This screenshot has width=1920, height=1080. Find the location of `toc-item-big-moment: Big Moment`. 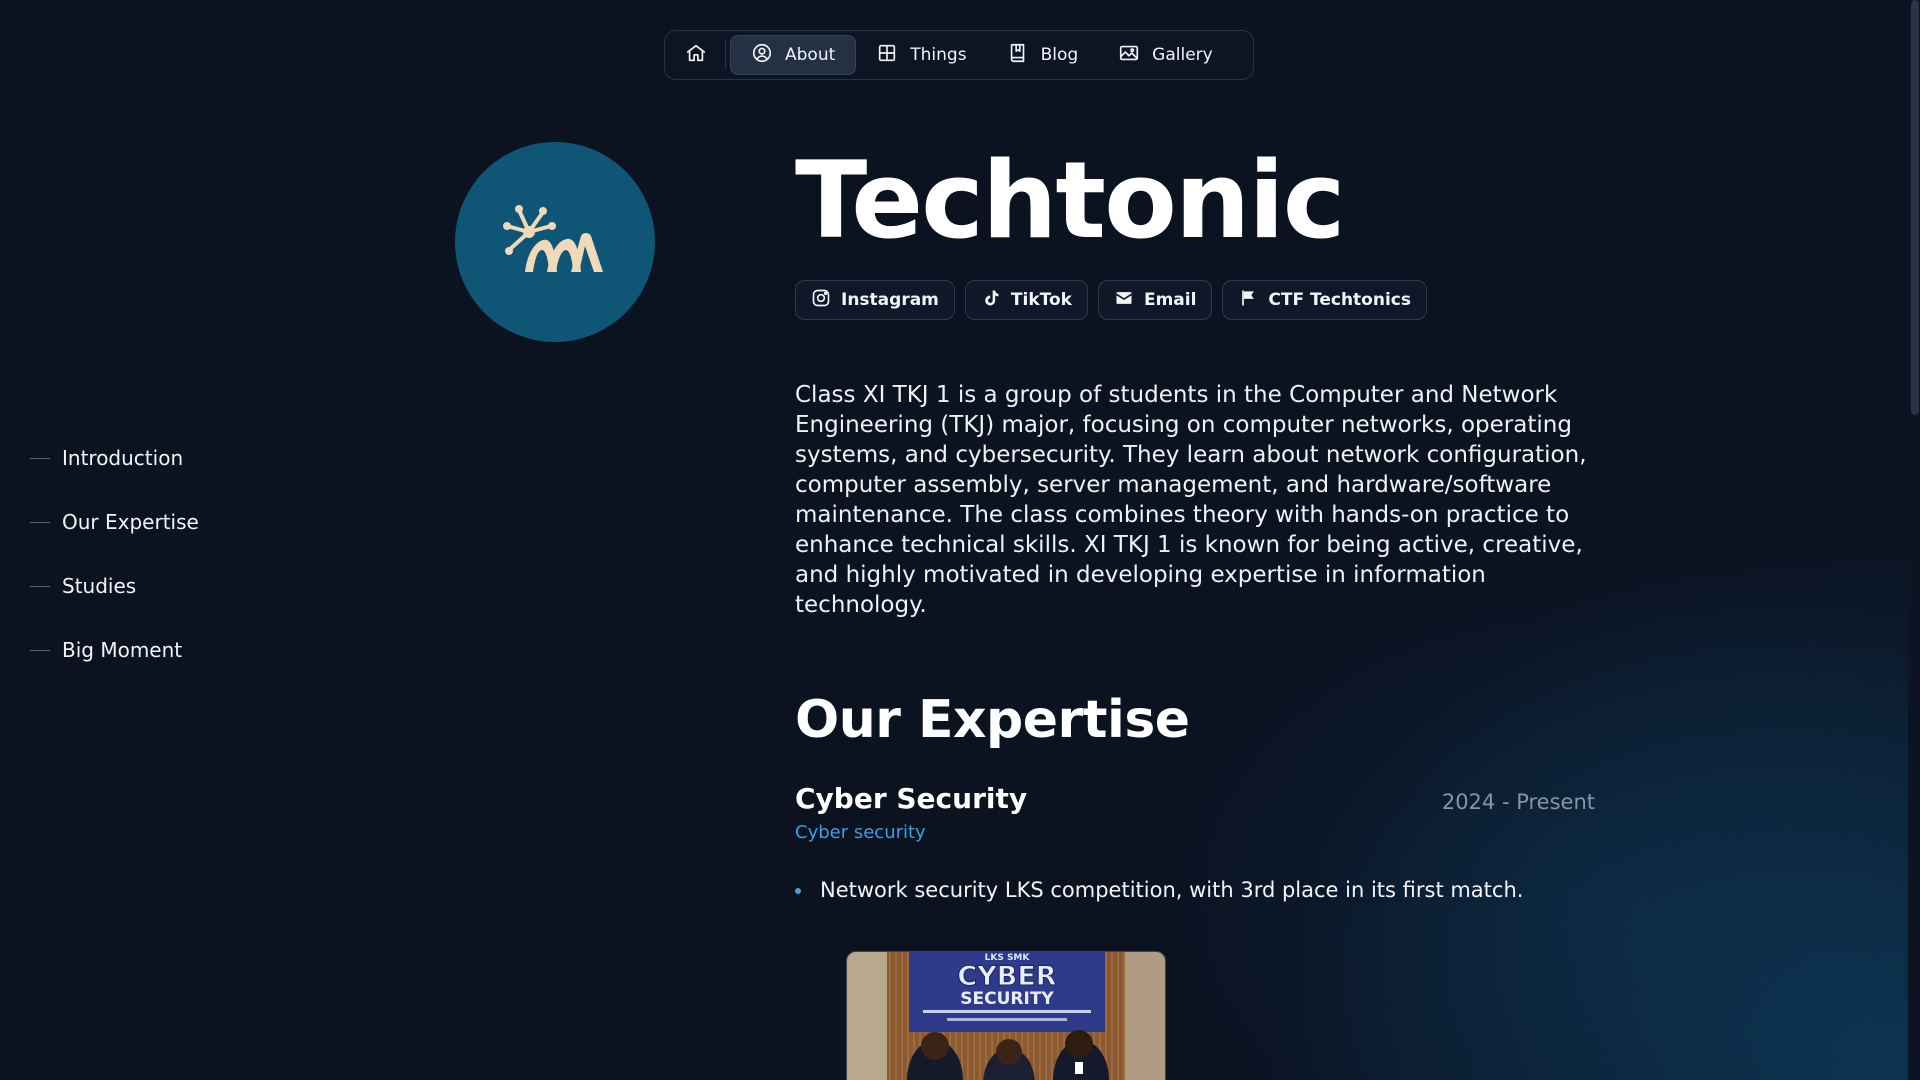

toc-item-big-moment: Big Moment is located at coordinates (114, 650).